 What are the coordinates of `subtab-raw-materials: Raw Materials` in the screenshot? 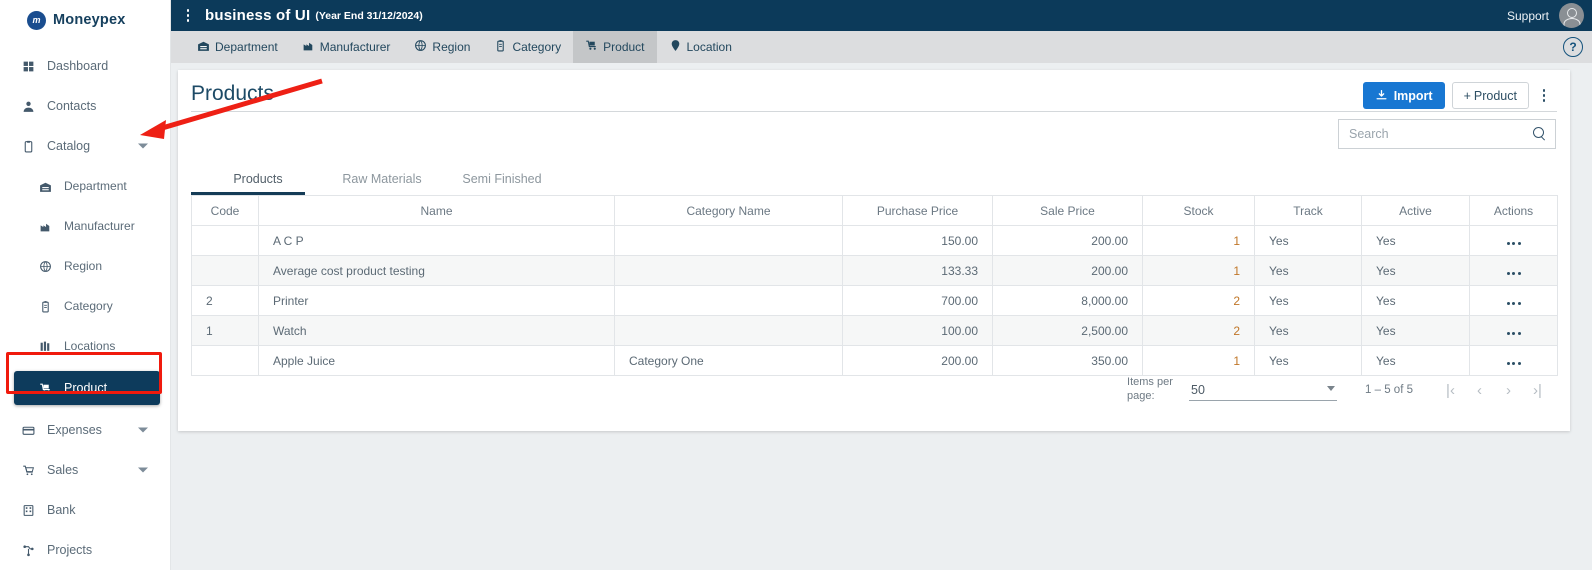 It's located at (382, 182).